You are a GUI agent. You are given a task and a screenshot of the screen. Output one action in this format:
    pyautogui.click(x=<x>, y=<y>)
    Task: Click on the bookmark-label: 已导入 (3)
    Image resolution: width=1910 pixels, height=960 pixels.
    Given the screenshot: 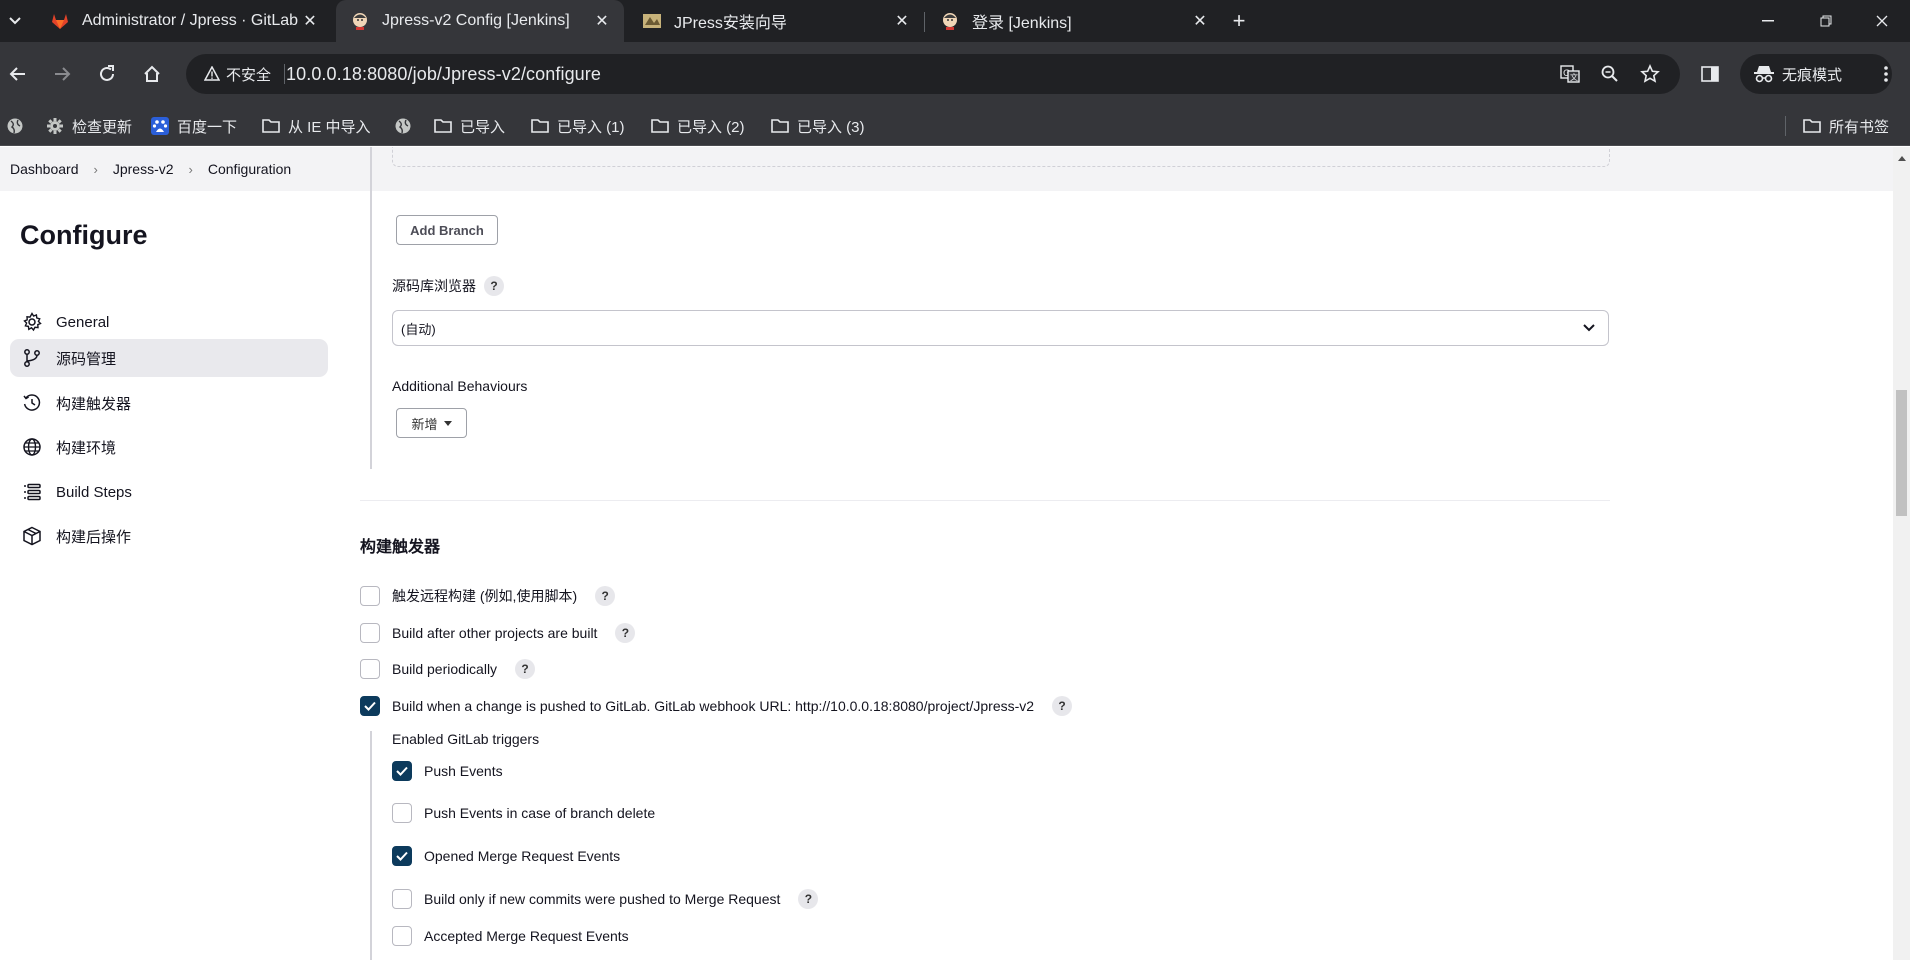 What is the action you would take?
    pyautogui.click(x=831, y=127)
    